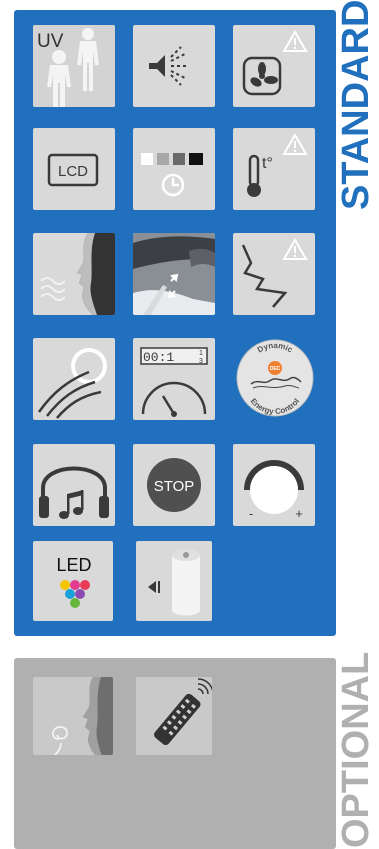 This screenshot has width=379, height=849. I want to click on temperature-warning-icon: t°, so click(274, 169).